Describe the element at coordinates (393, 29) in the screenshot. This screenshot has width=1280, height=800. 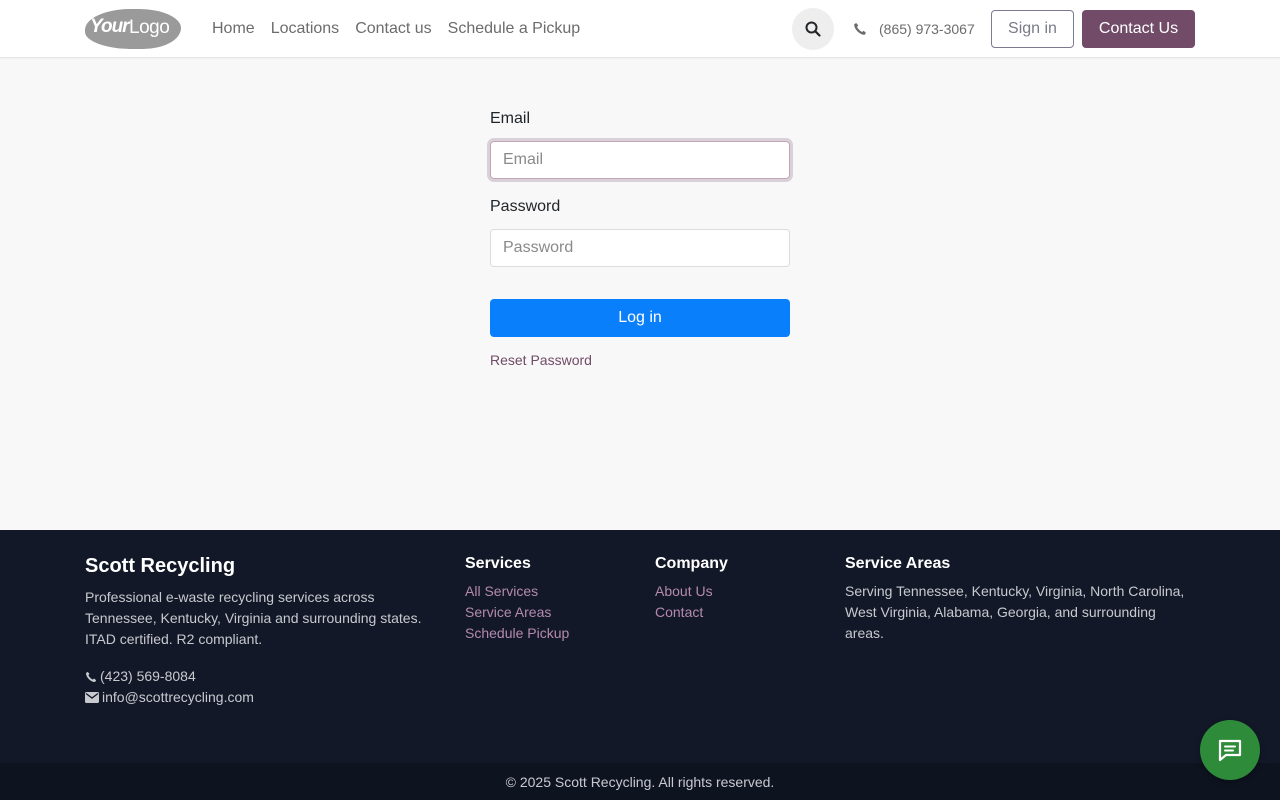
I see `nav-contact-us: Contact us` at that location.